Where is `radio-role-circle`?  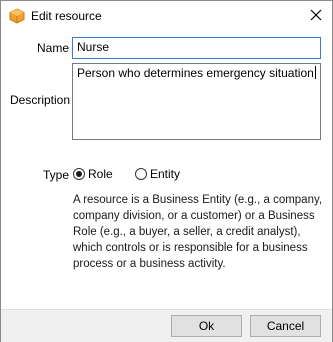
radio-role-circle is located at coordinates (79, 174).